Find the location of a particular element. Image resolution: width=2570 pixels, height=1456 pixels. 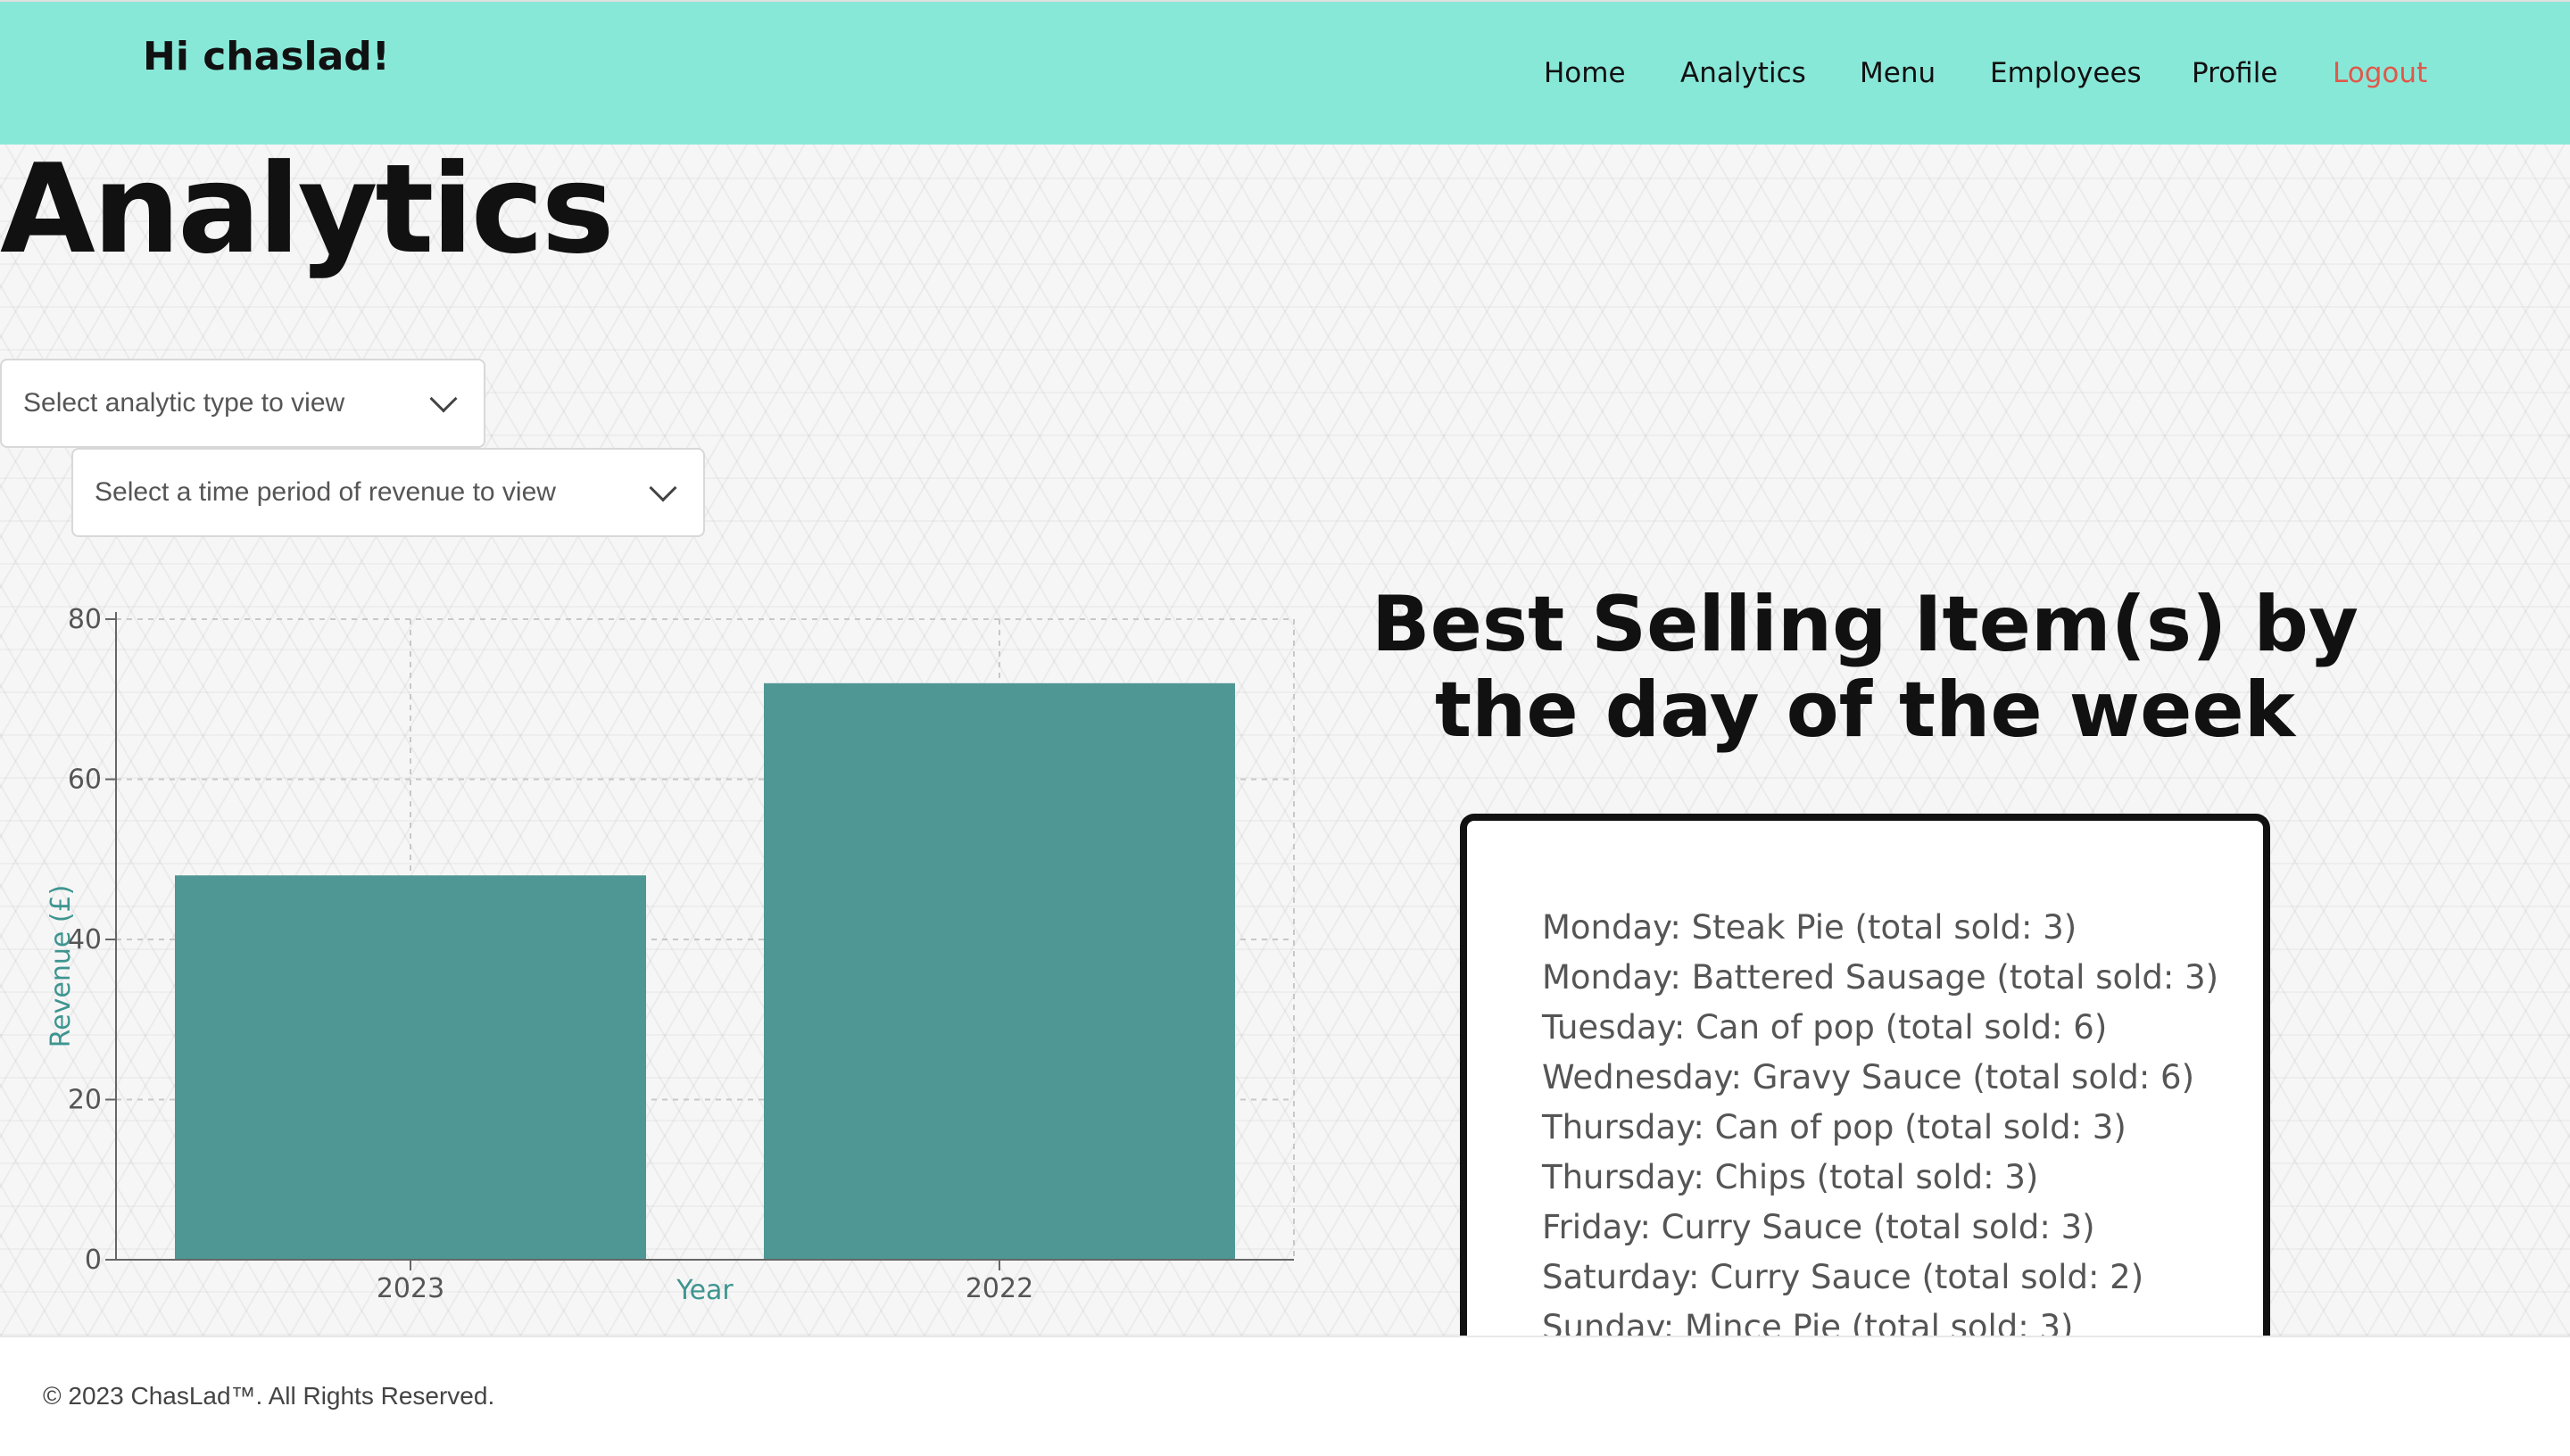

list-item: Thursday: Can of pop (total sold: 3) is located at coordinates (1834, 1127).